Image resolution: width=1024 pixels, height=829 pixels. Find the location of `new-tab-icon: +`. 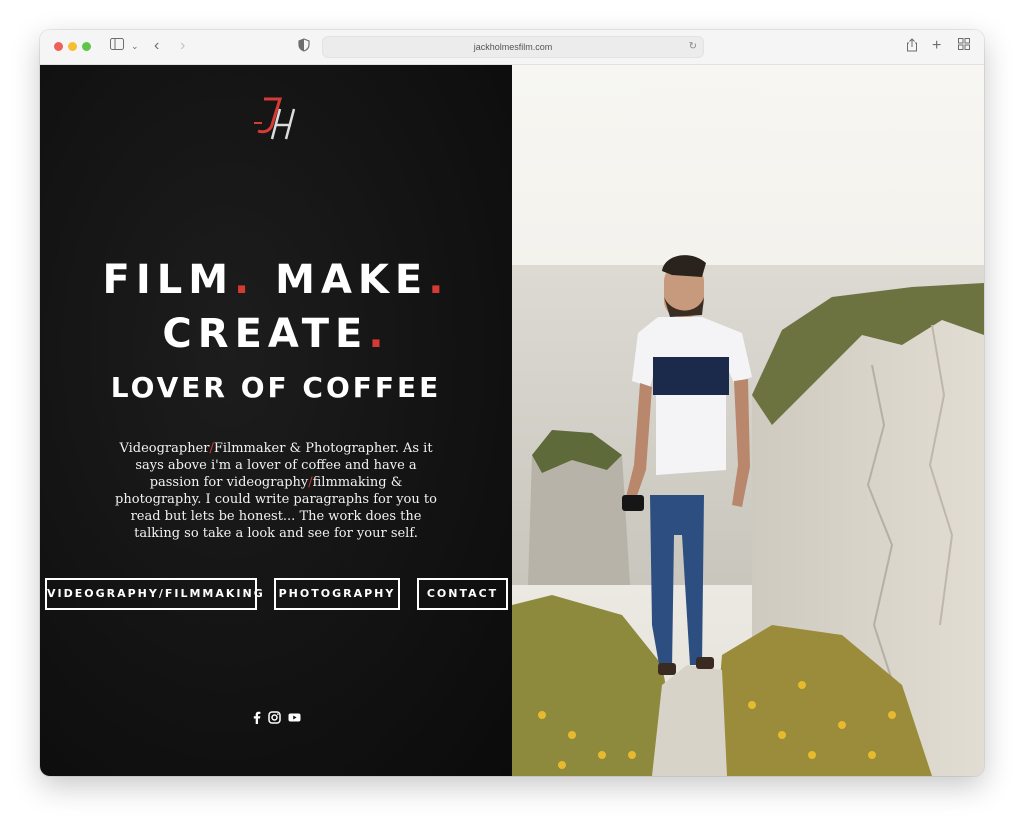

new-tab-icon: + is located at coordinates (936, 46).